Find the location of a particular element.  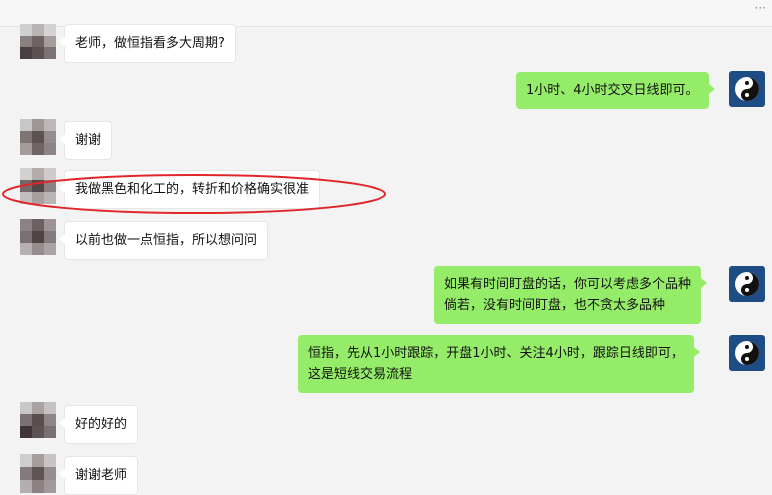

message-text: 以前也做一点恒指，所以想问问 is located at coordinates (166, 240).